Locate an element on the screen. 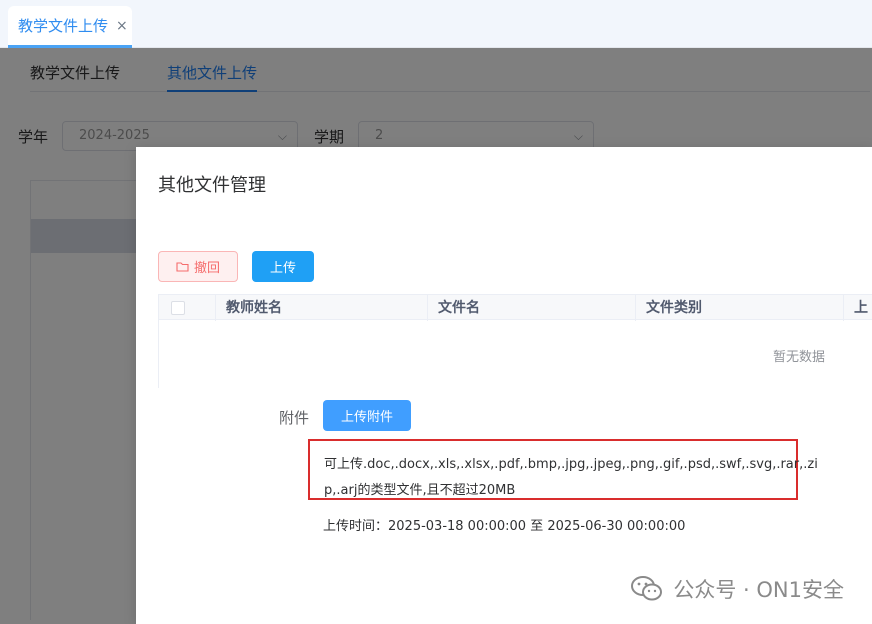 The image size is (872, 624). revoke-label: 撤回 is located at coordinates (206, 268).